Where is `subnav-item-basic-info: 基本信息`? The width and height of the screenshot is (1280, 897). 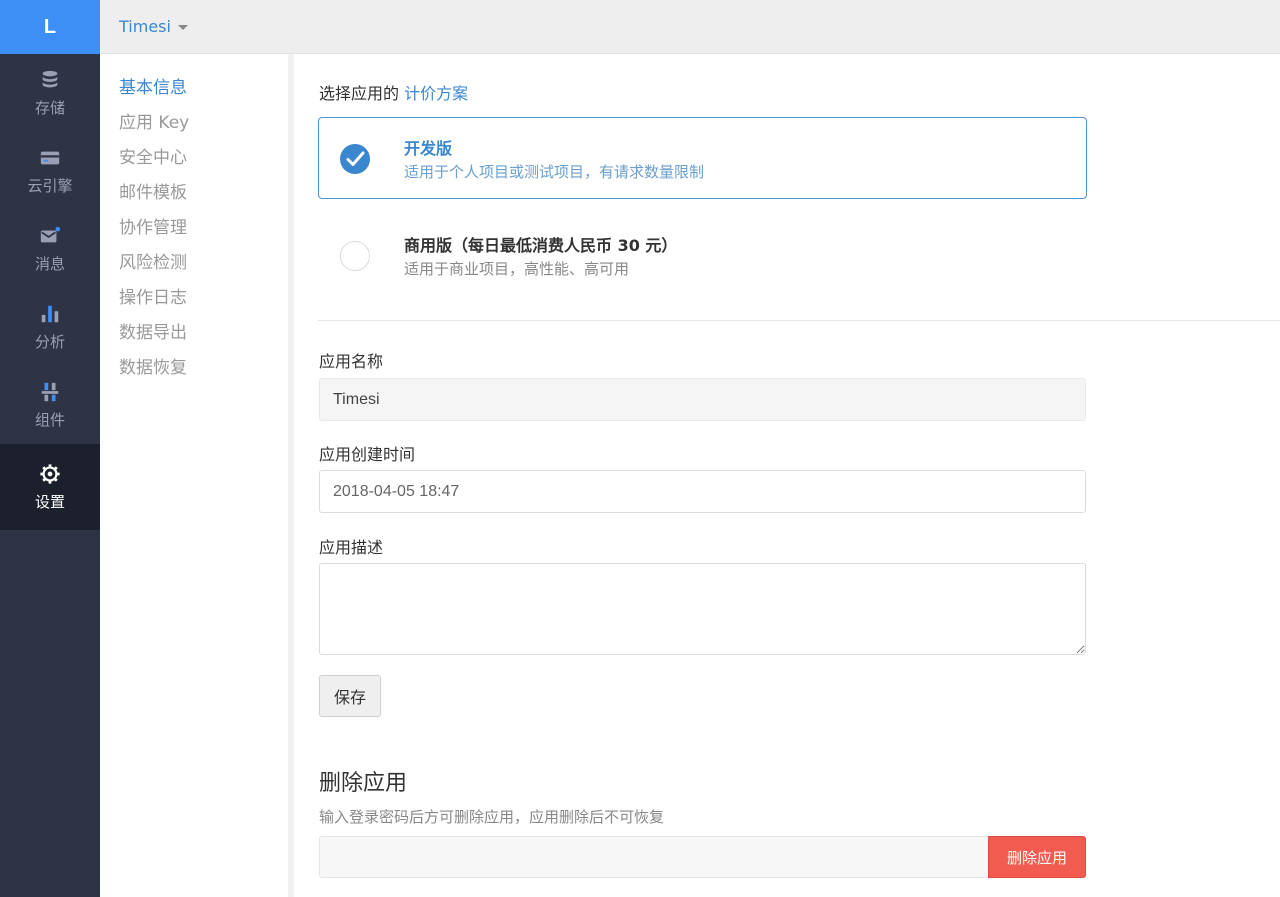 subnav-item-basic-info: 基本信息 is located at coordinates (203, 94).